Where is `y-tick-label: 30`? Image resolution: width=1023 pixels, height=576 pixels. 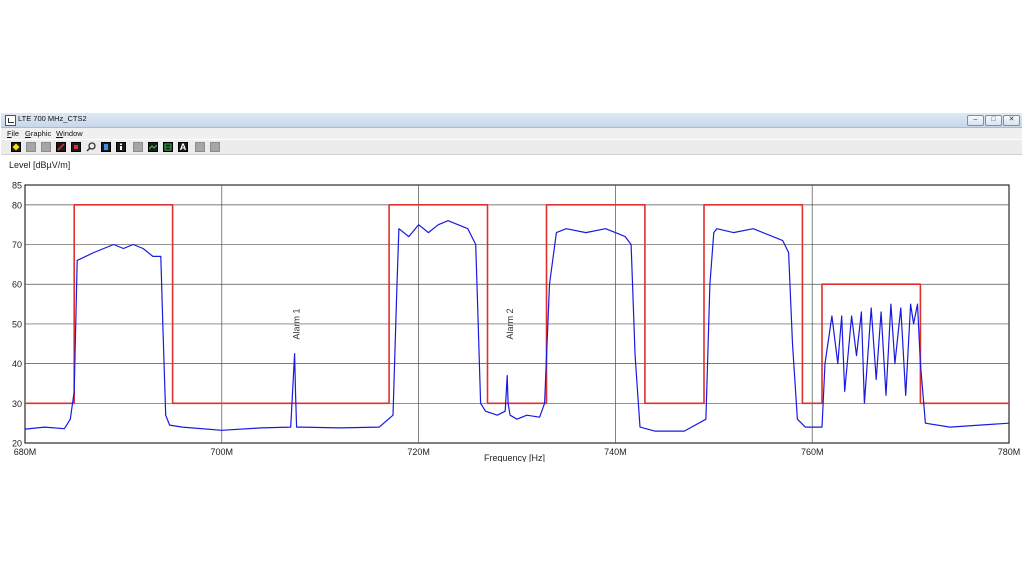 y-tick-label: 30 is located at coordinates (17, 404).